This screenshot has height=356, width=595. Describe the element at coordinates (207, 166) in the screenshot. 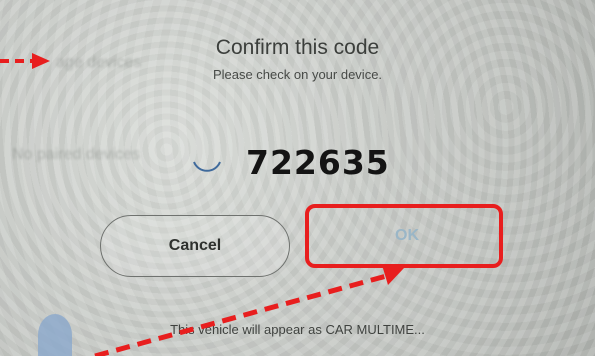

I see `spinner-icon` at that location.